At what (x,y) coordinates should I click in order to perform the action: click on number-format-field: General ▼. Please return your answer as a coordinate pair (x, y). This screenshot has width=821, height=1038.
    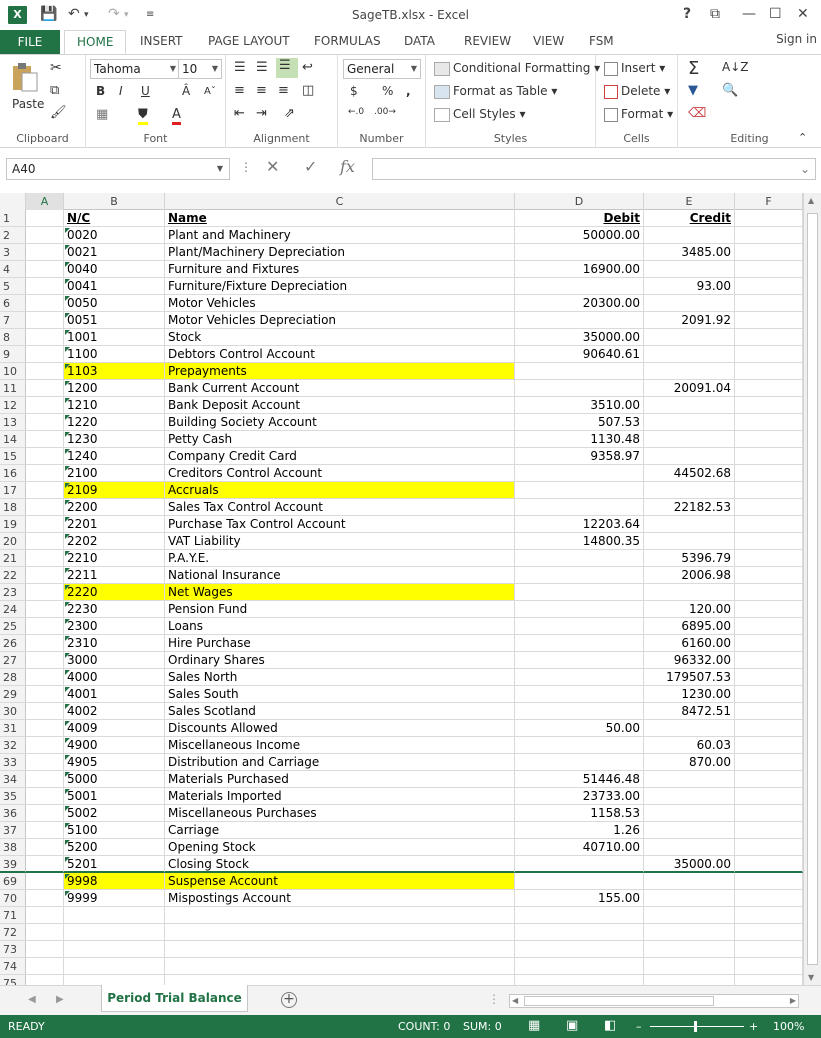
    Looking at the image, I should click on (382, 69).